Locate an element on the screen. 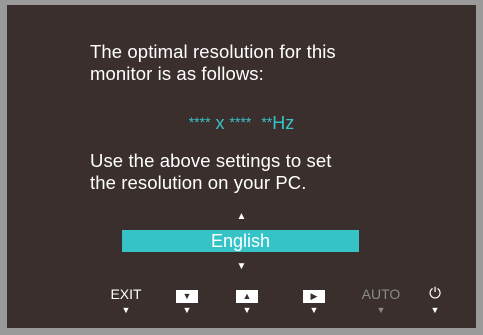 Image resolution: width=483 pixels, height=335 pixels. exit-indicator-icon: ▼ is located at coordinates (126, 310).